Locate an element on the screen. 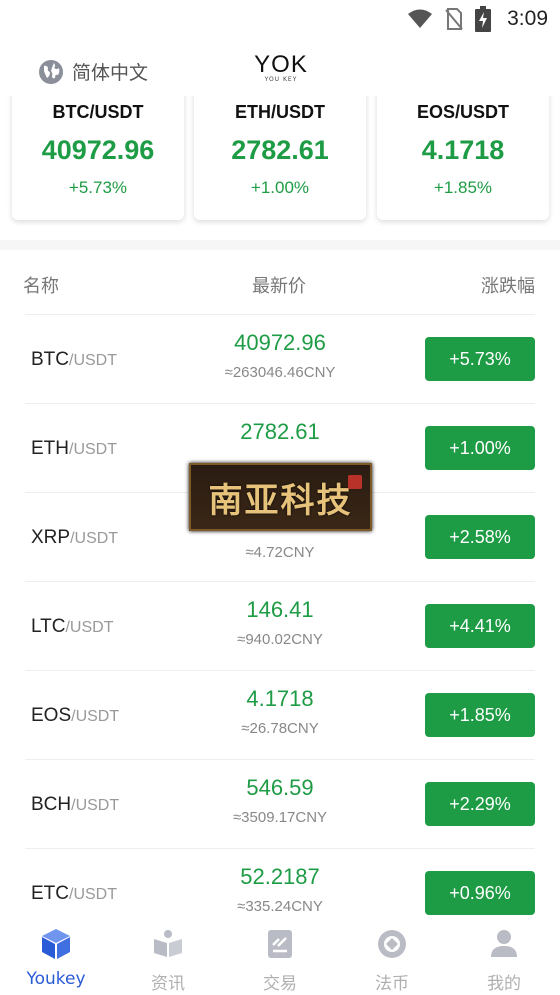  seal-icon is located at coordinates (355, 482).